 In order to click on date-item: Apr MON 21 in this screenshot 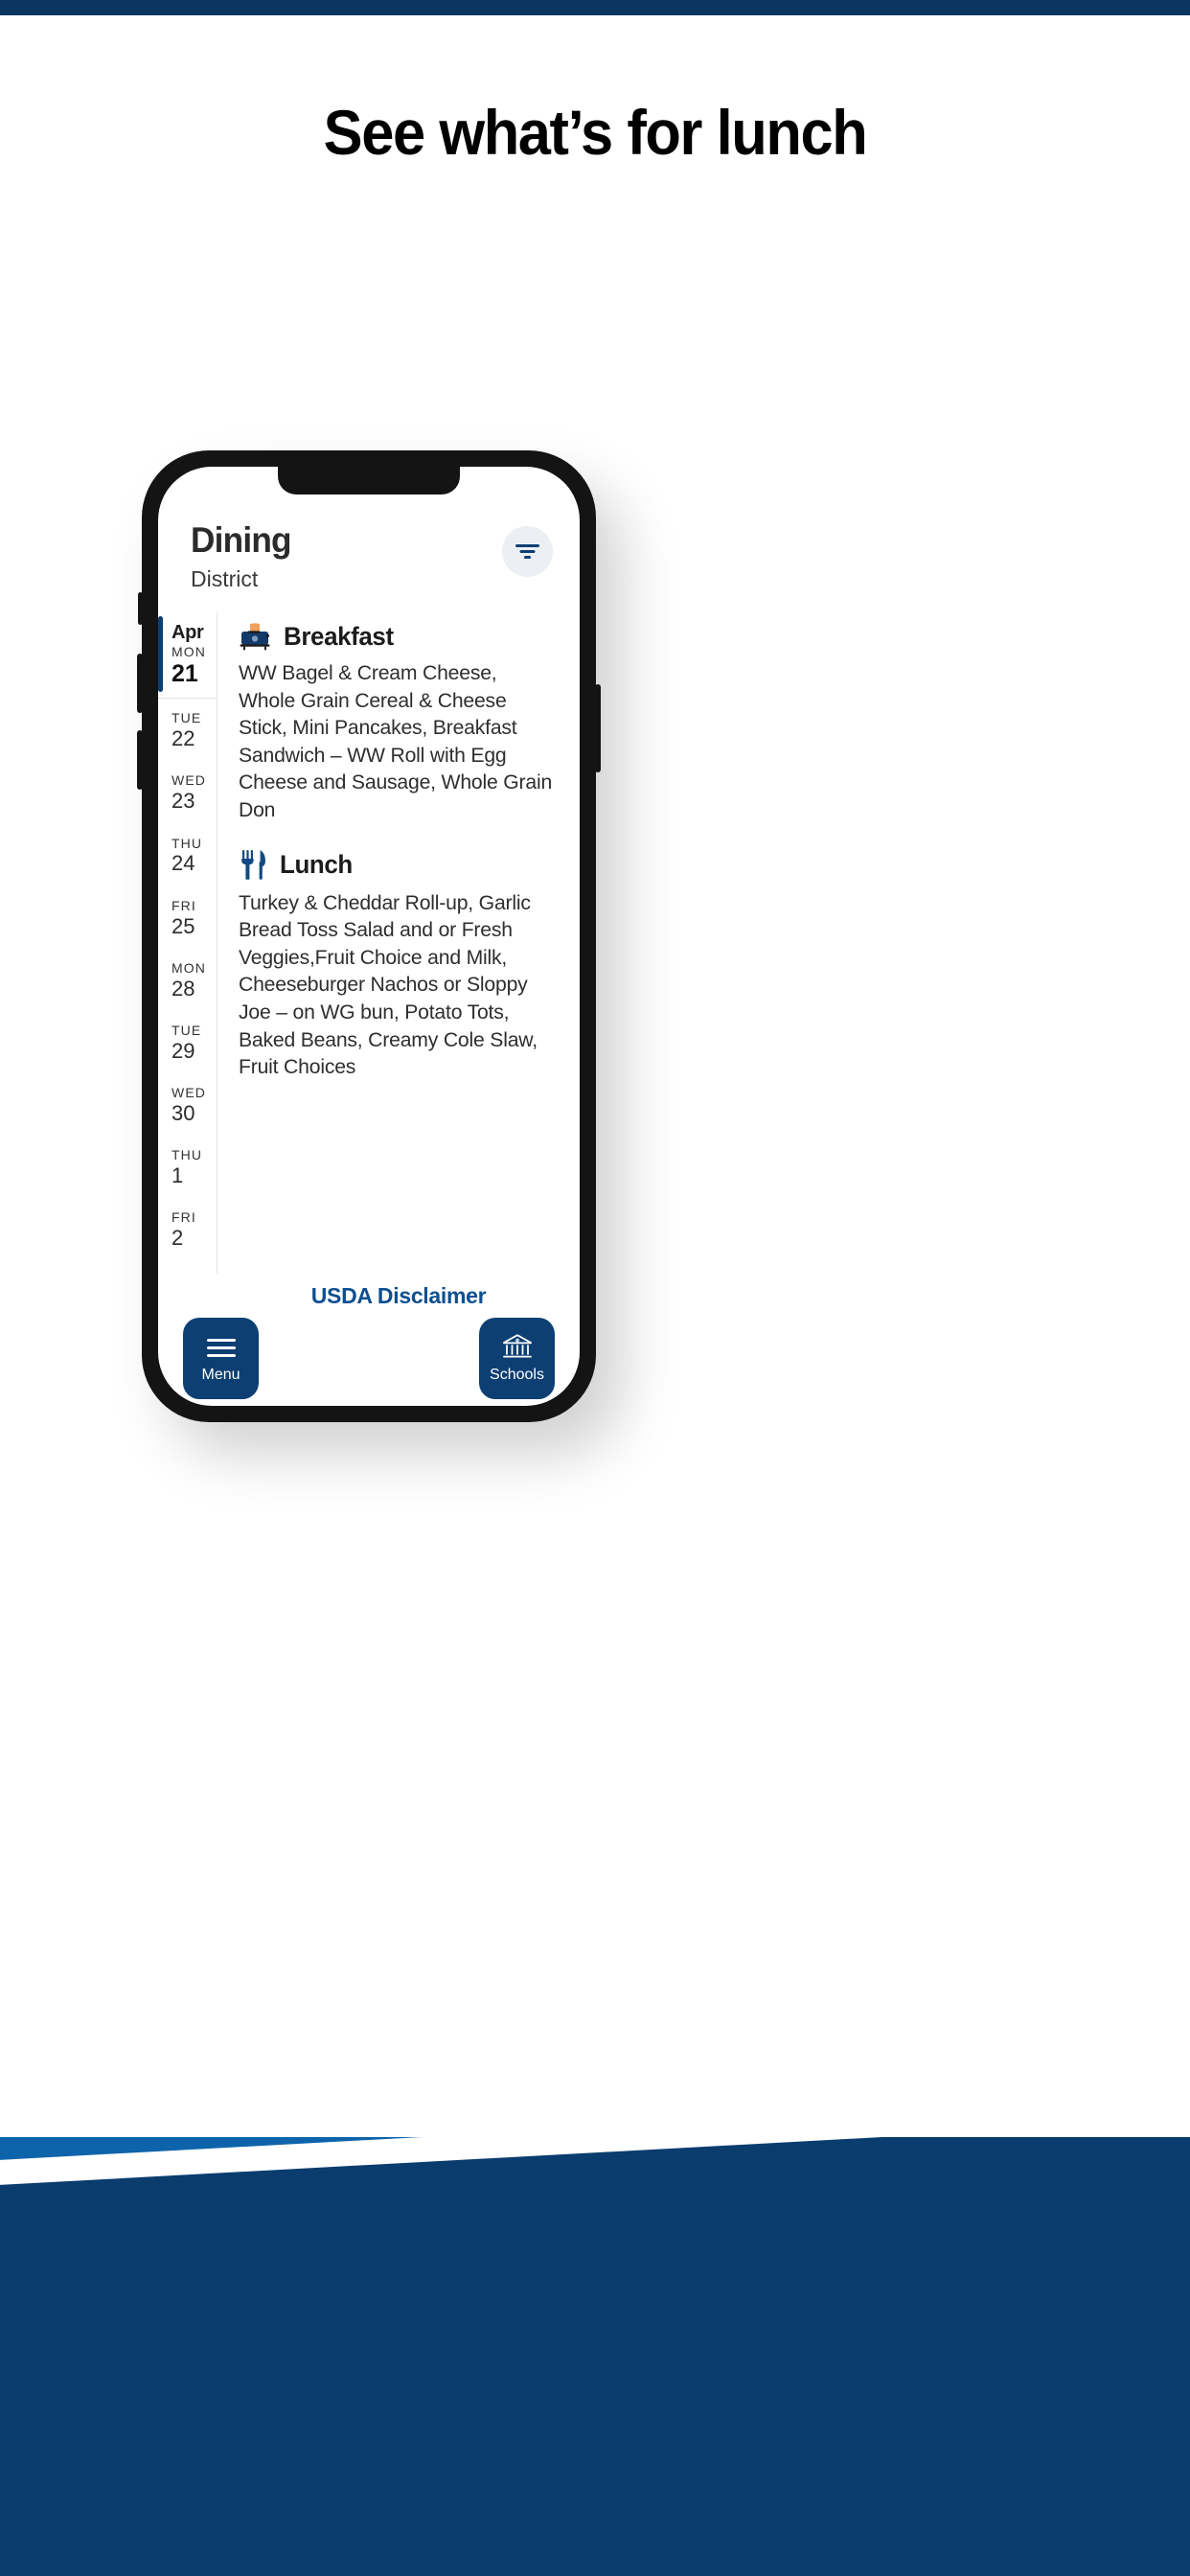, I will do `click(187, 656)`.